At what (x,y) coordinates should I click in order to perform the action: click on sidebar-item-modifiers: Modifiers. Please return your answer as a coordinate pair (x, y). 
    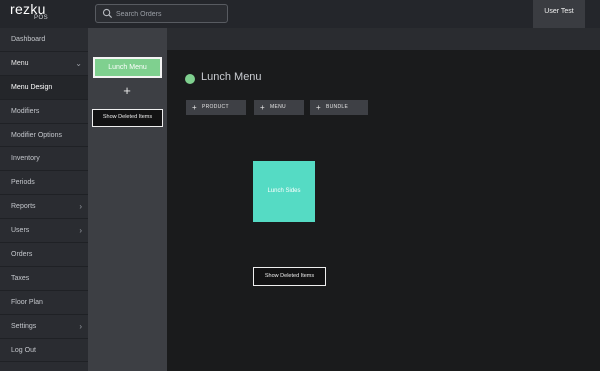
    Looking at the image, I should click on (44, 112).